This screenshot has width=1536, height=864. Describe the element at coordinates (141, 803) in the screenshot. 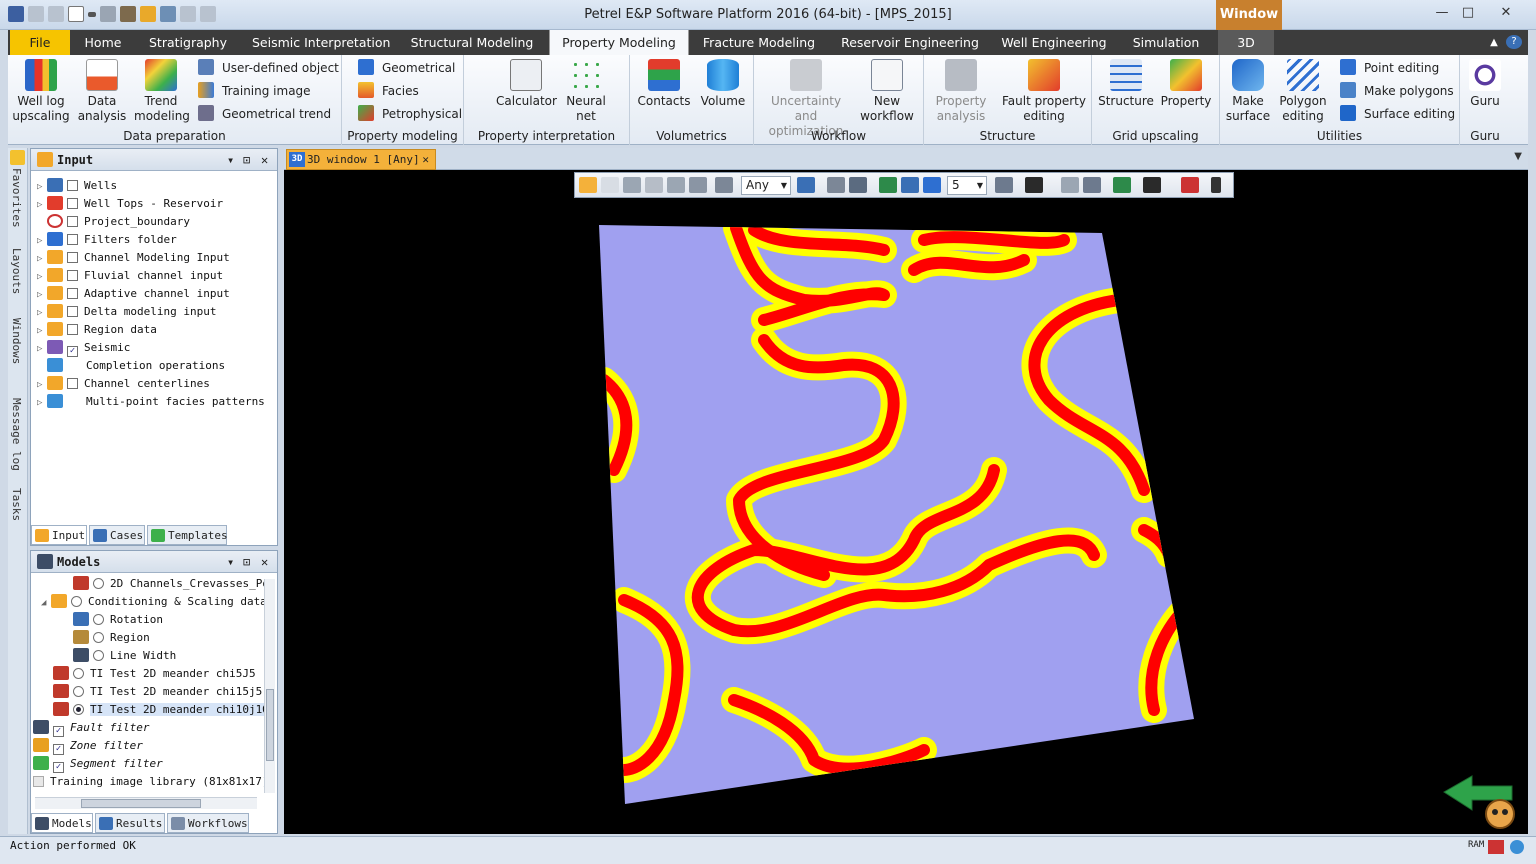

I see `hscroll-thumb` at that location.